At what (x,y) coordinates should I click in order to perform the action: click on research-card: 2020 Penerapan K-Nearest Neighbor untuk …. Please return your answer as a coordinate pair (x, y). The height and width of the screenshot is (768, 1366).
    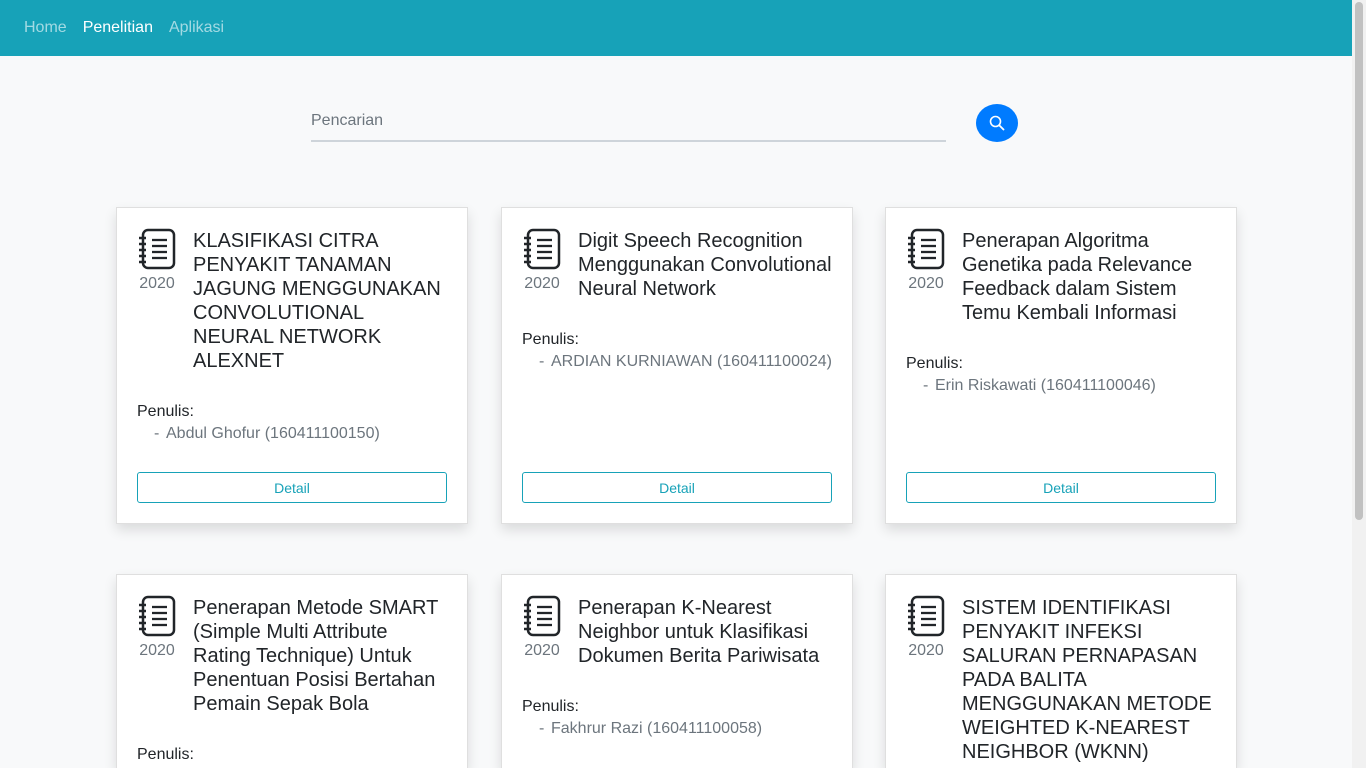
    Looking at the image, I should click on (677, 671).